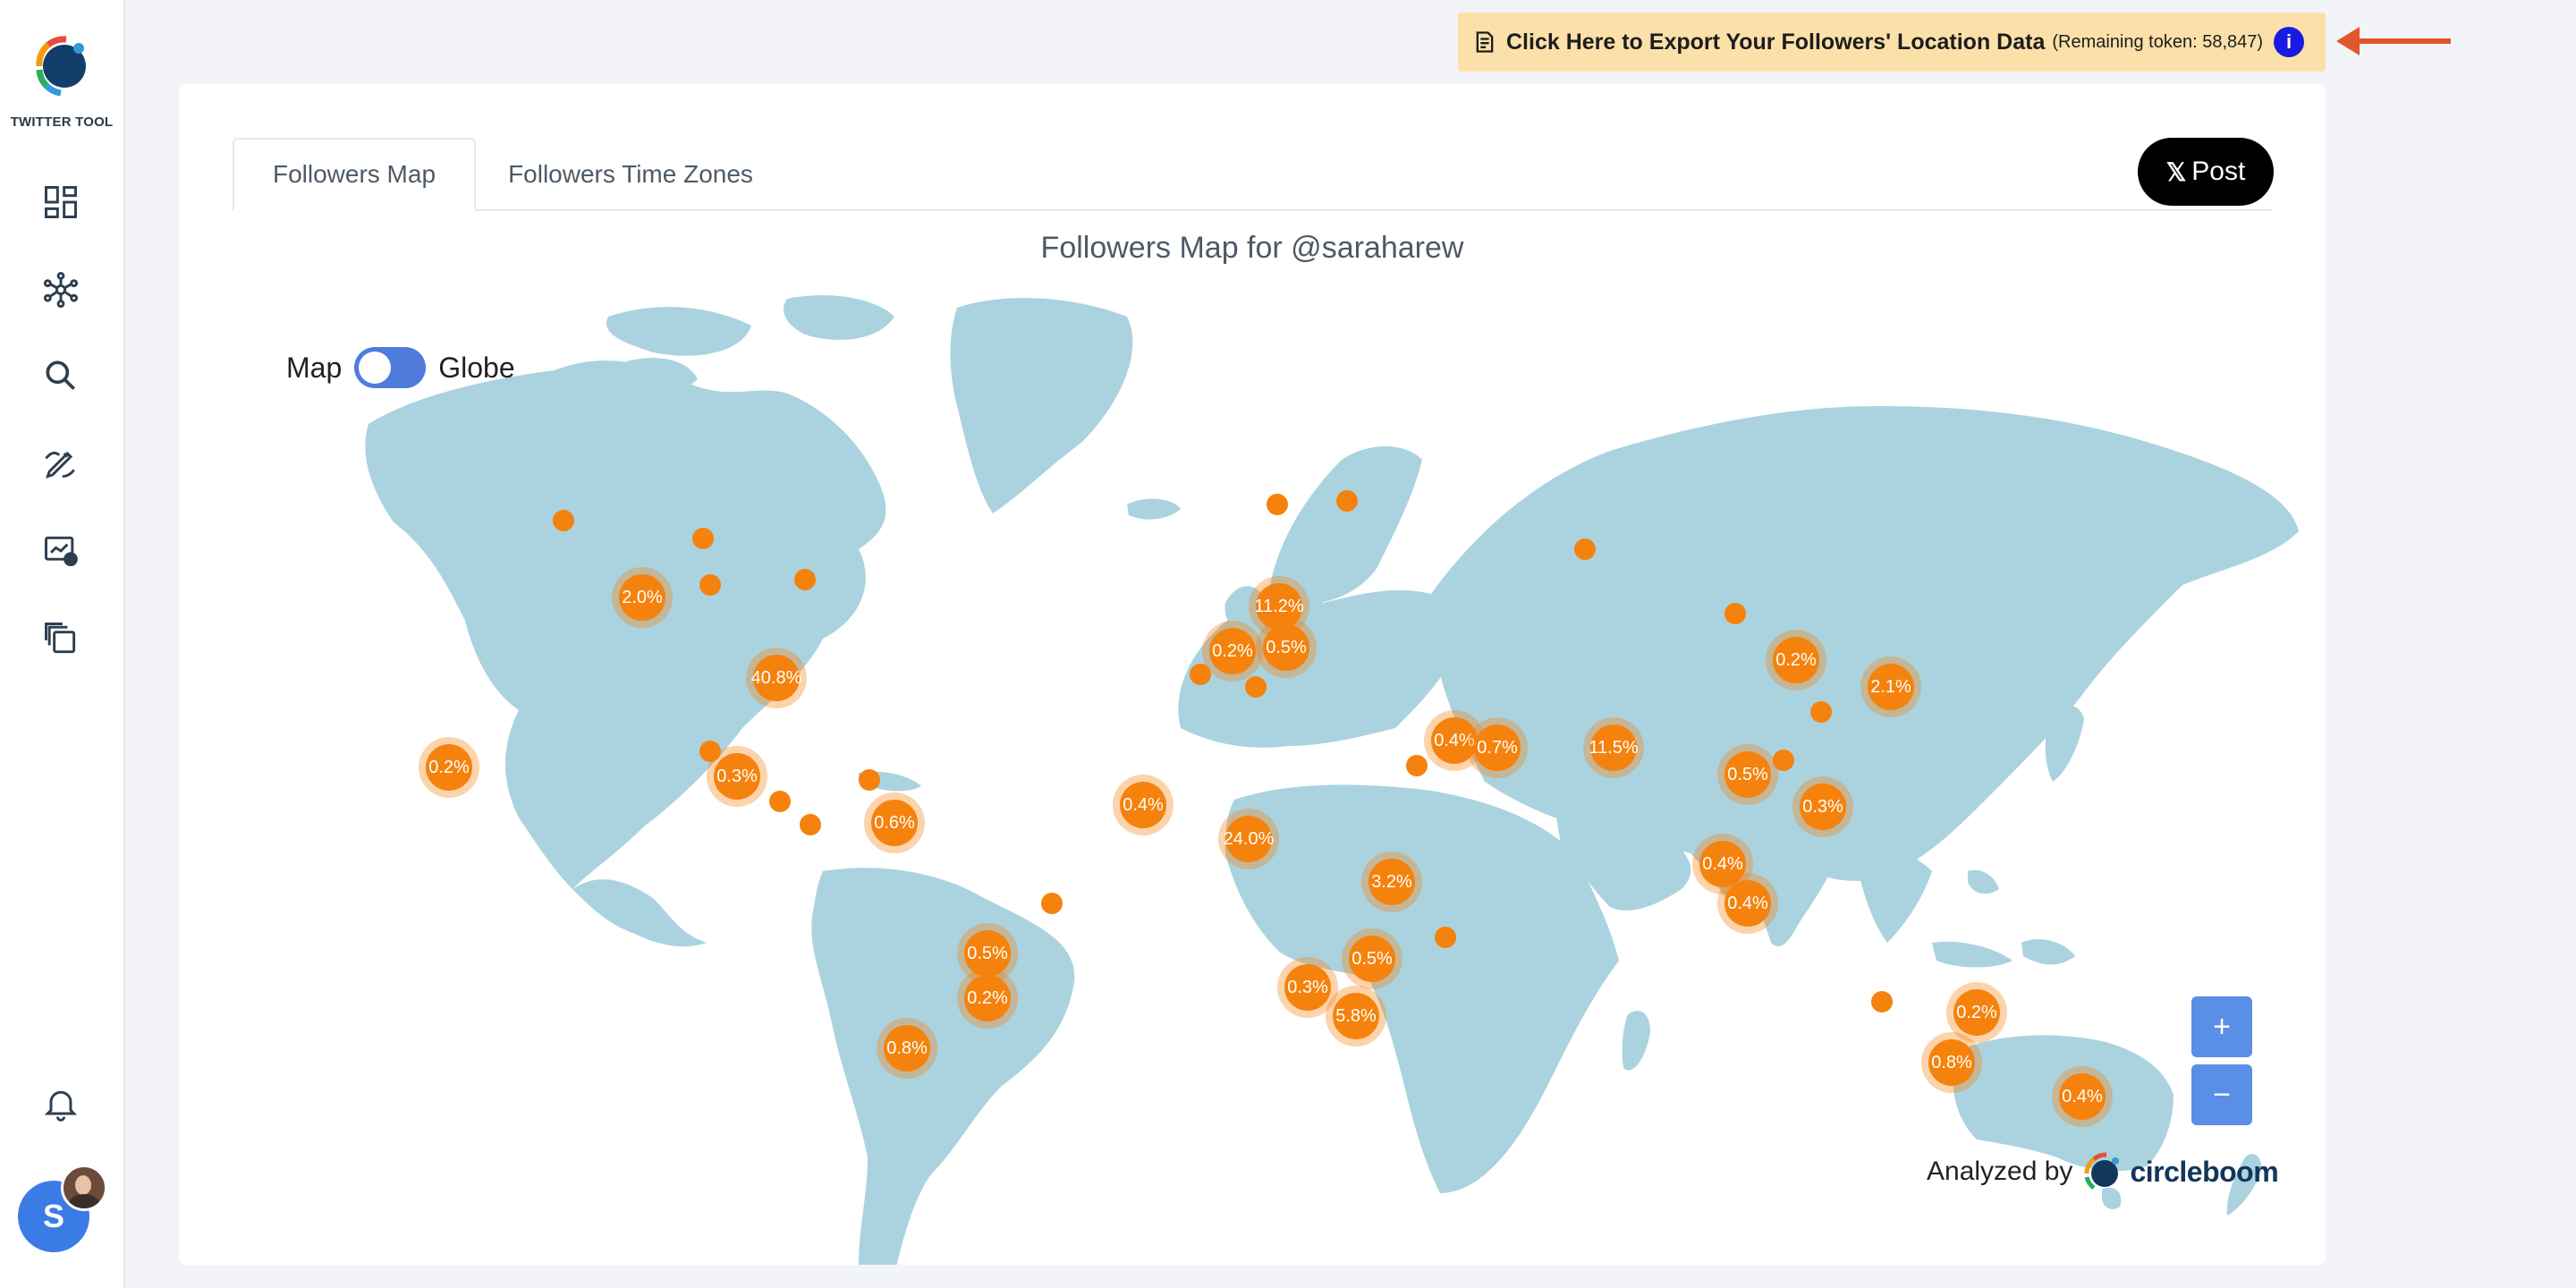 The height and width of the screenshot is (1288, 2576). Describe the element at coordinates (1278, 606) in the screenshot. I see `marker-label: 11.2%` at that location.